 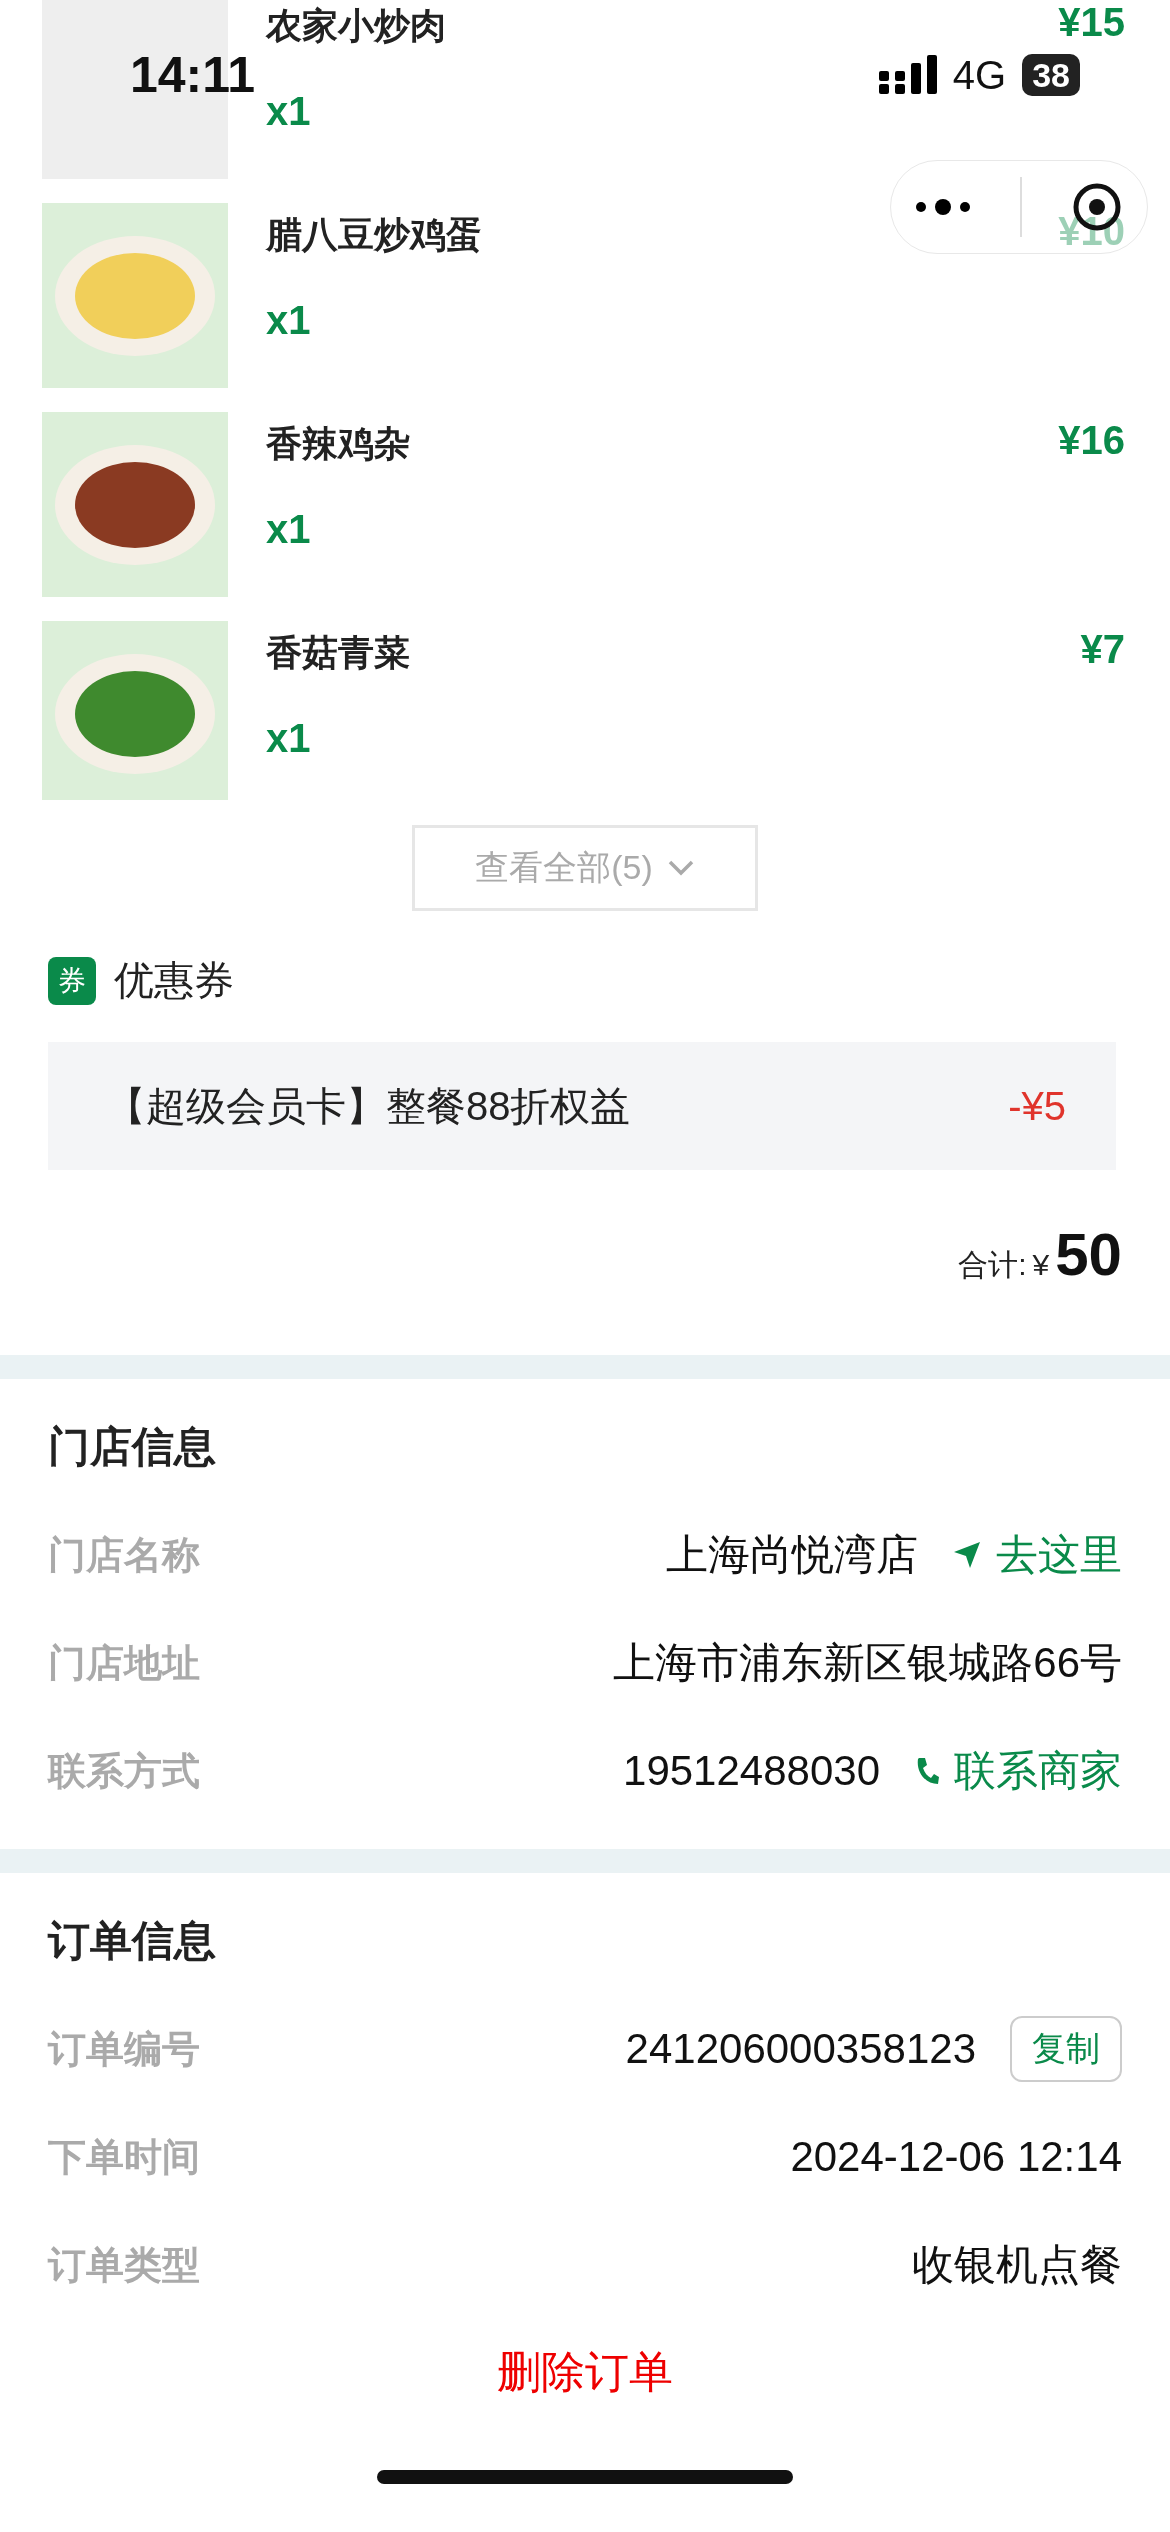 I want to click on coupon-discount: -¥5, so click(x=1037, y=1106).